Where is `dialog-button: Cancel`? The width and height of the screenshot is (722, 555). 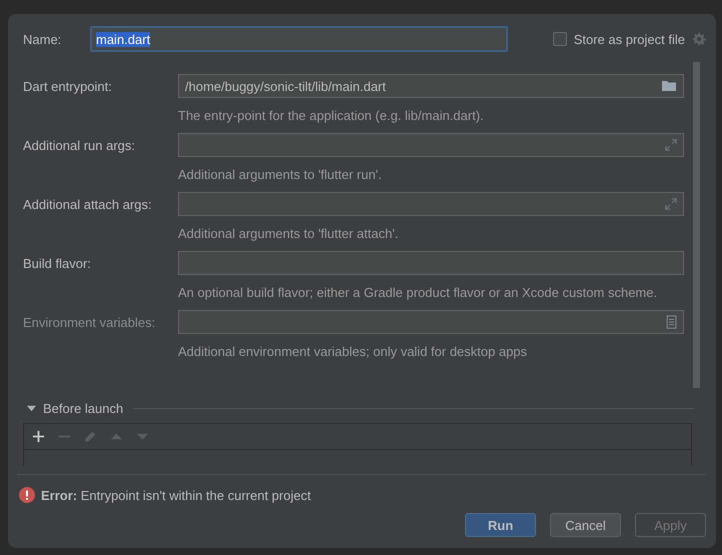
dialog-button: Cancel is located at coordinates (585, 525).